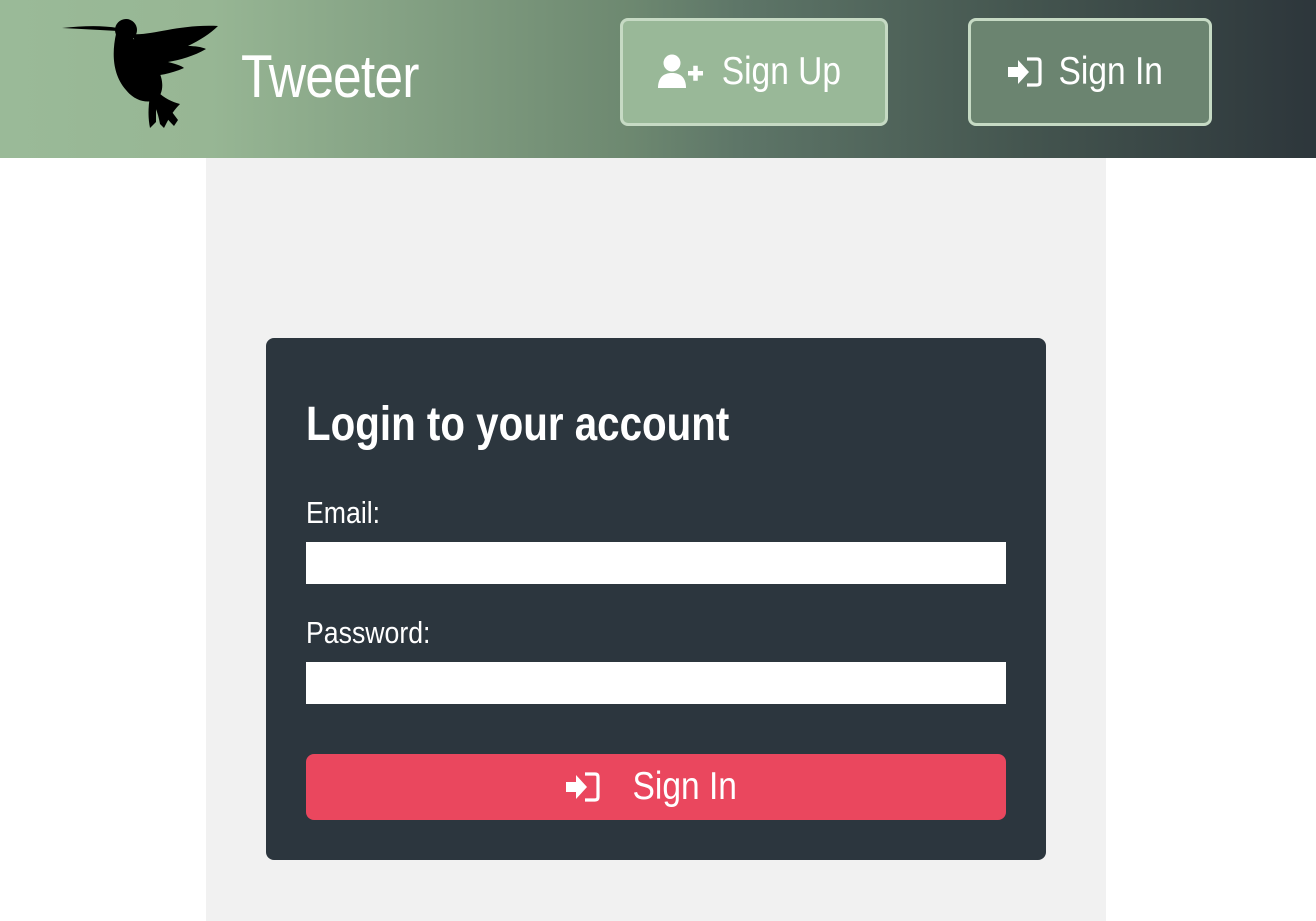  What do you see at coordinates (685, 786) in the screenshot?
I see `sign-in-submit-label: Sign In` at bounding box center [685, 786].